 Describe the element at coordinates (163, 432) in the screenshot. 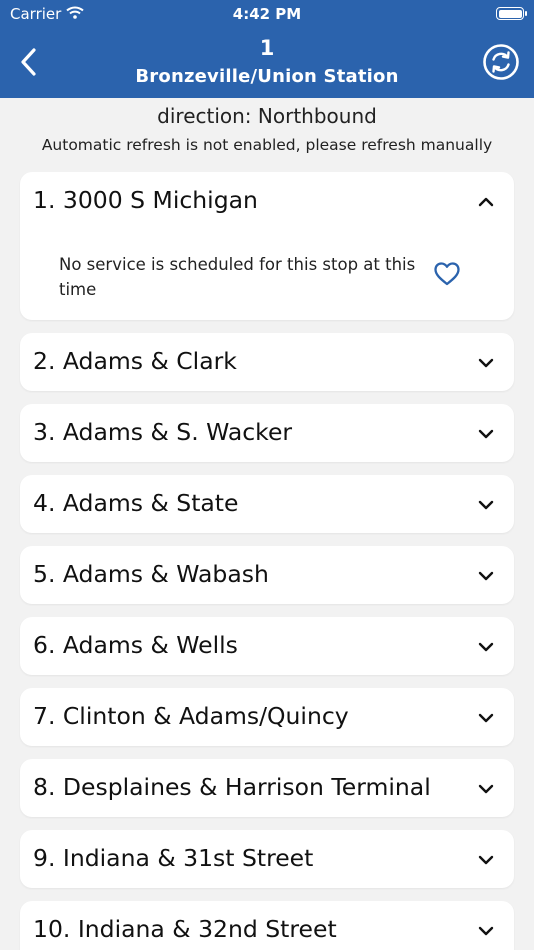

I see `stop-title: 3. Adams & S. Wacker` at that location.